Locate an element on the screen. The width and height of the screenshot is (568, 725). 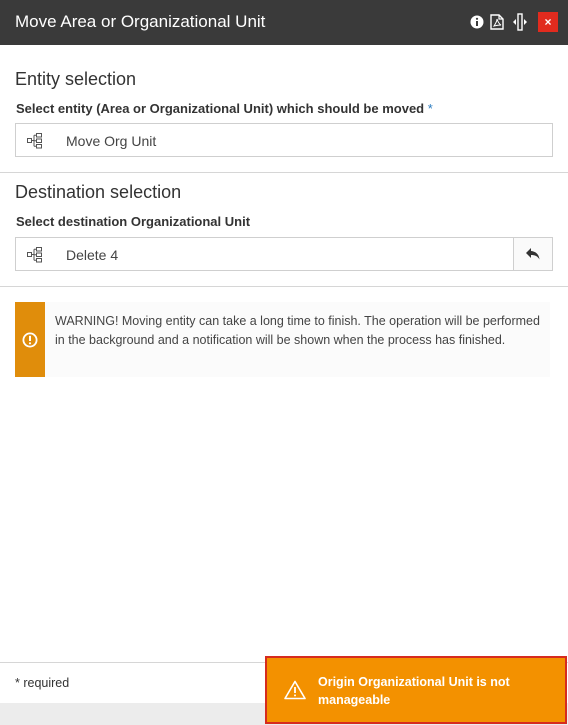
warning-bar is located at coordinates (30, 339).